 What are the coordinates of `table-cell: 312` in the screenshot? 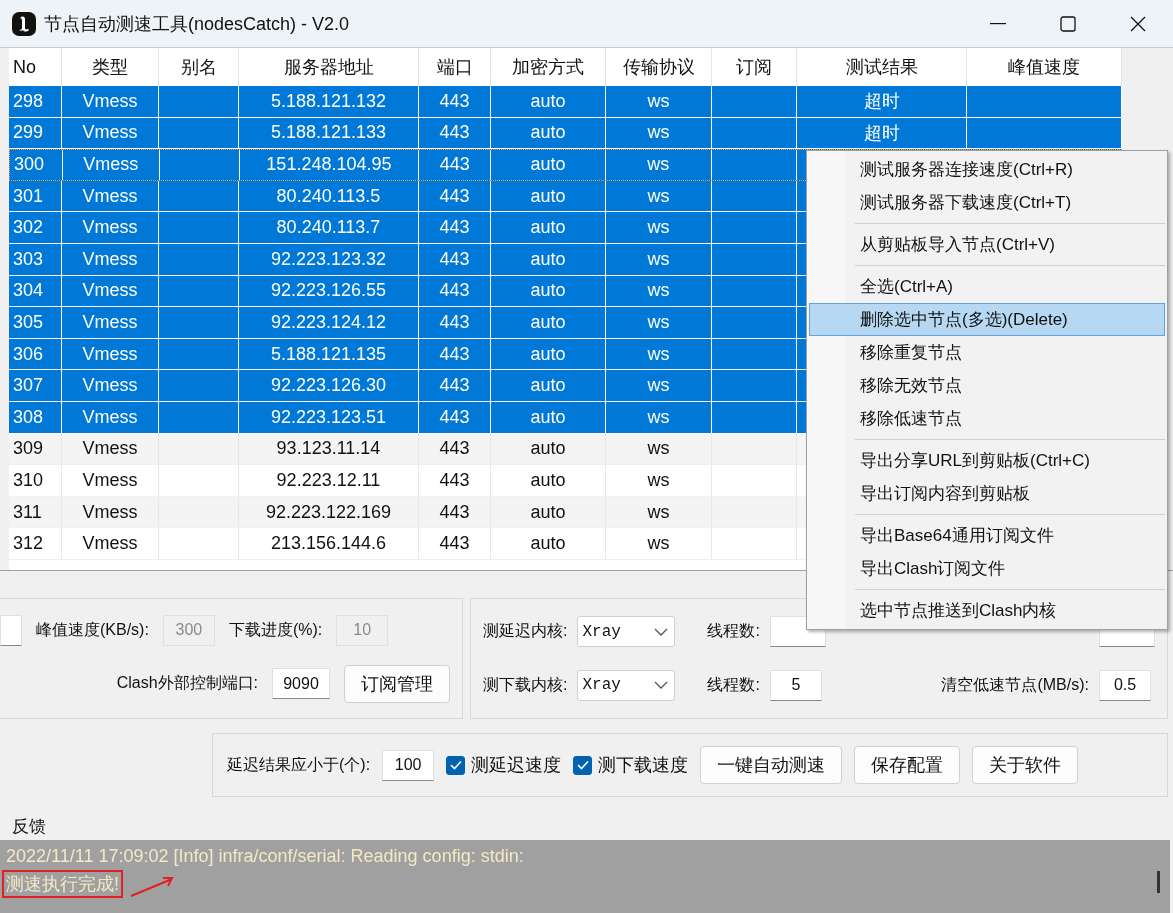 It's located at (35, 543).